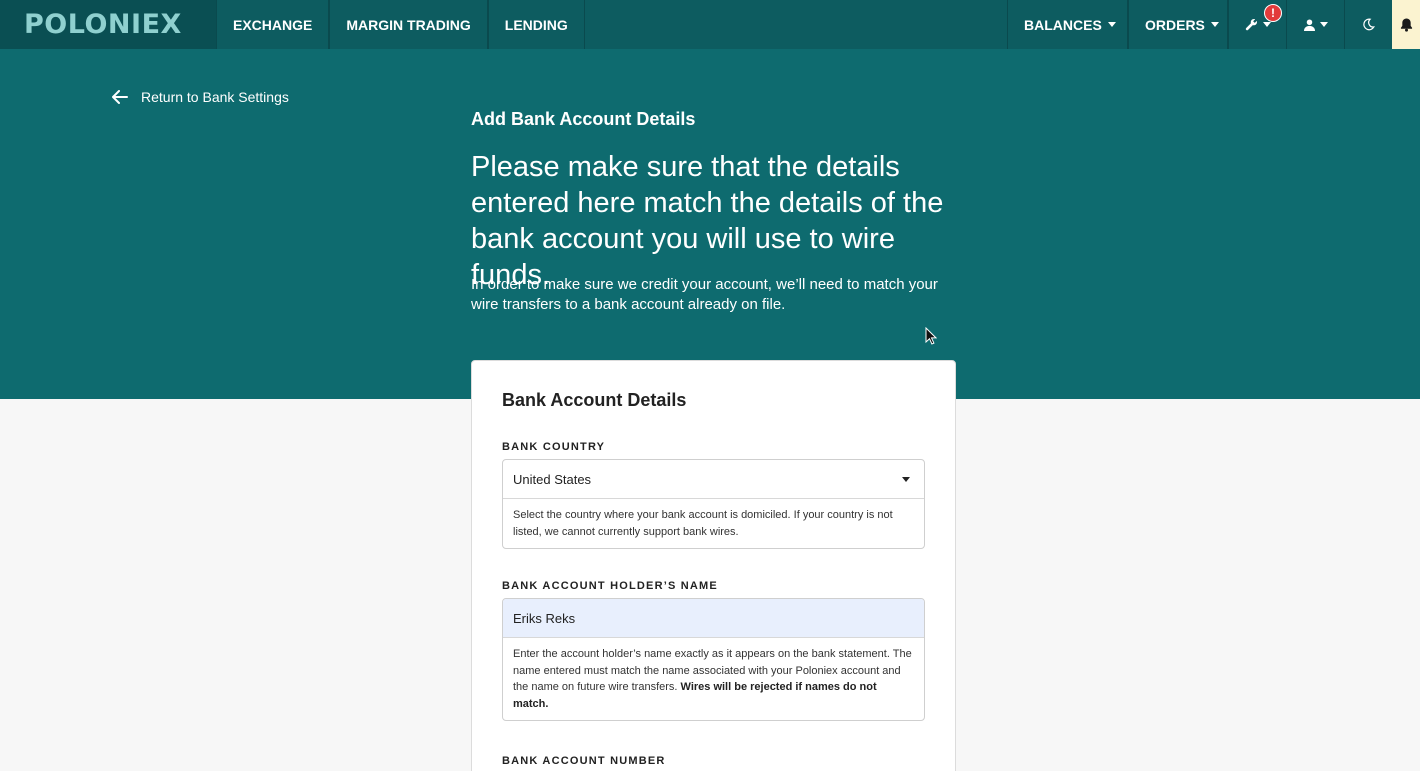  I want to click on wrench-icon, so click(1251, 24).